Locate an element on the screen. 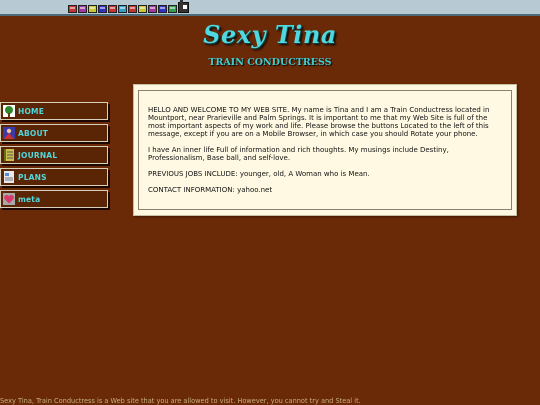 This screenshot has width=540, height=405. nav-item-journal: JOURNAL is located at coordinates (54, 155).